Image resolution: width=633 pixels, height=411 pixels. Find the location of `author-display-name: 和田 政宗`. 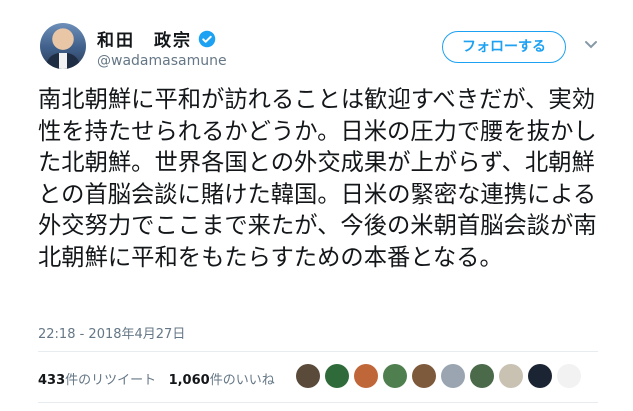

author-display-name: 和田 政宗 is located at coordinates (144, 38).